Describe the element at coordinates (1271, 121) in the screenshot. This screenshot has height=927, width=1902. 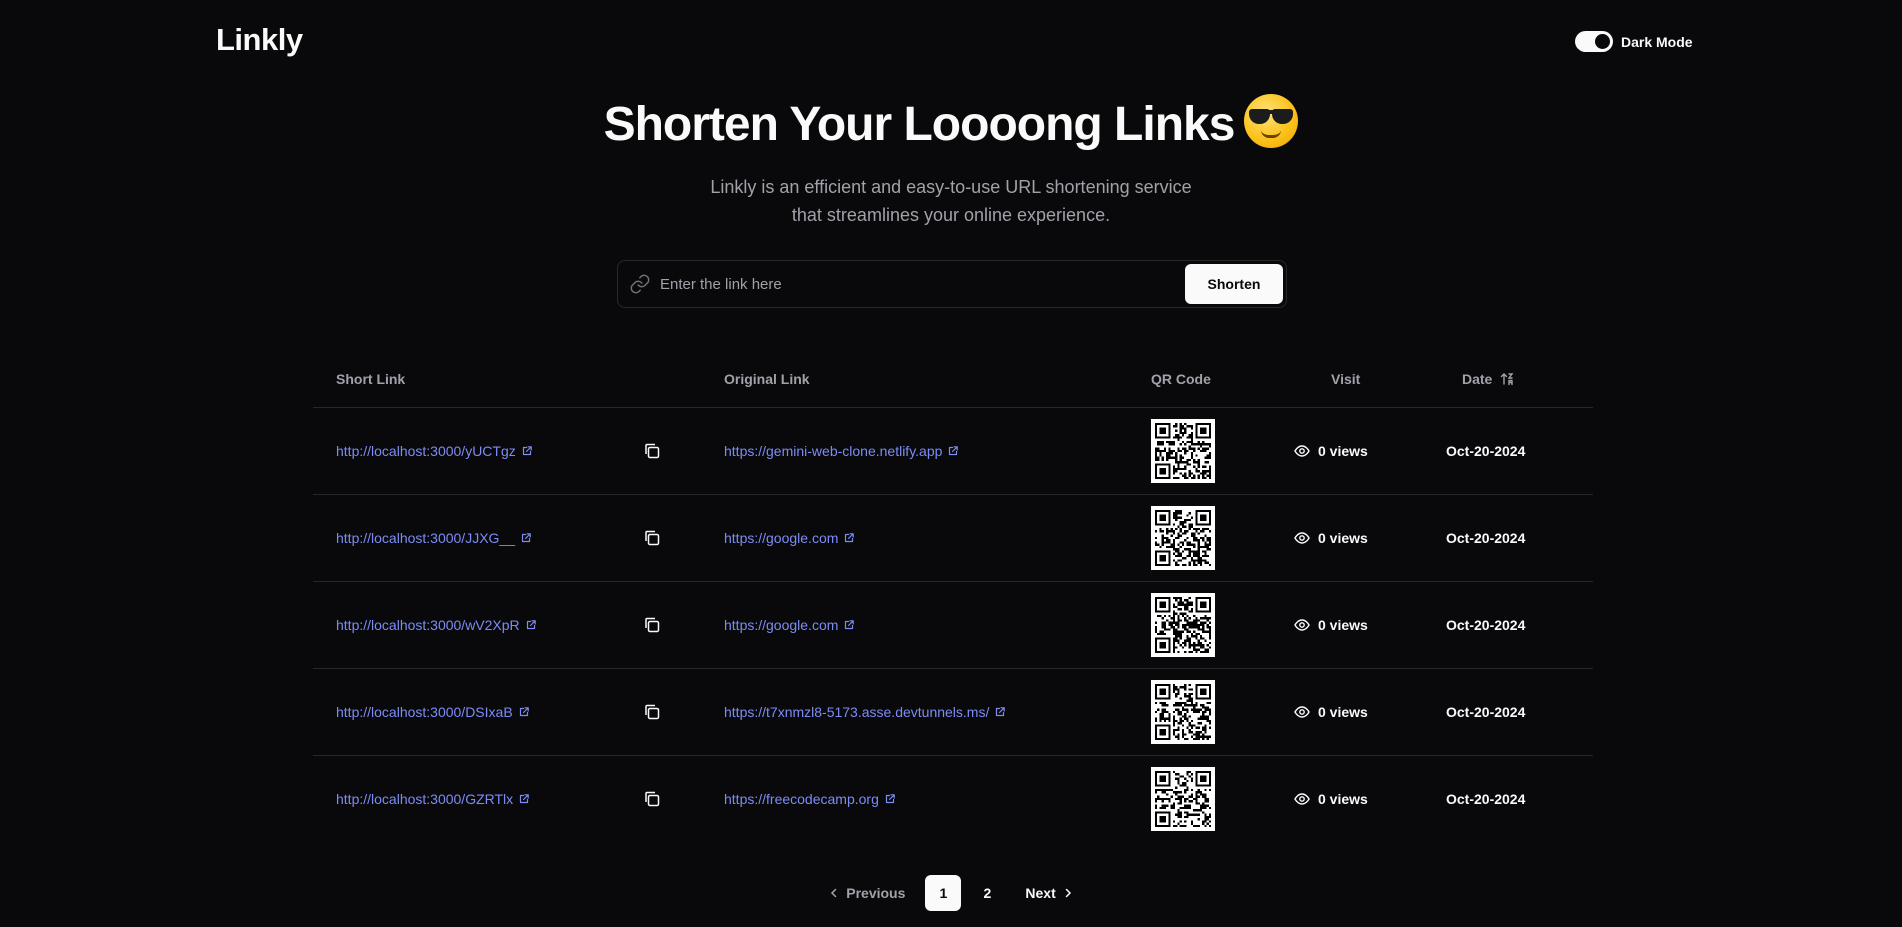
I see `smiling-face-with-sunglasses-icon` at that location.